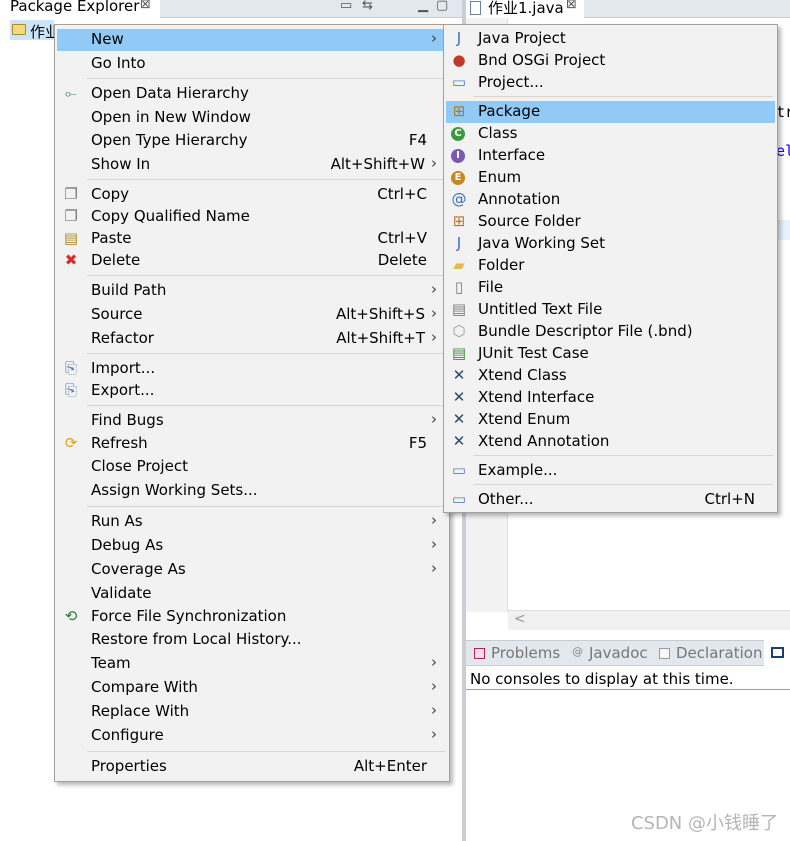  I want to click on new-menu-item-bundle-descriptor-file: ⬡ Bundle Descriptor File (.bnd), so click(610, 332).